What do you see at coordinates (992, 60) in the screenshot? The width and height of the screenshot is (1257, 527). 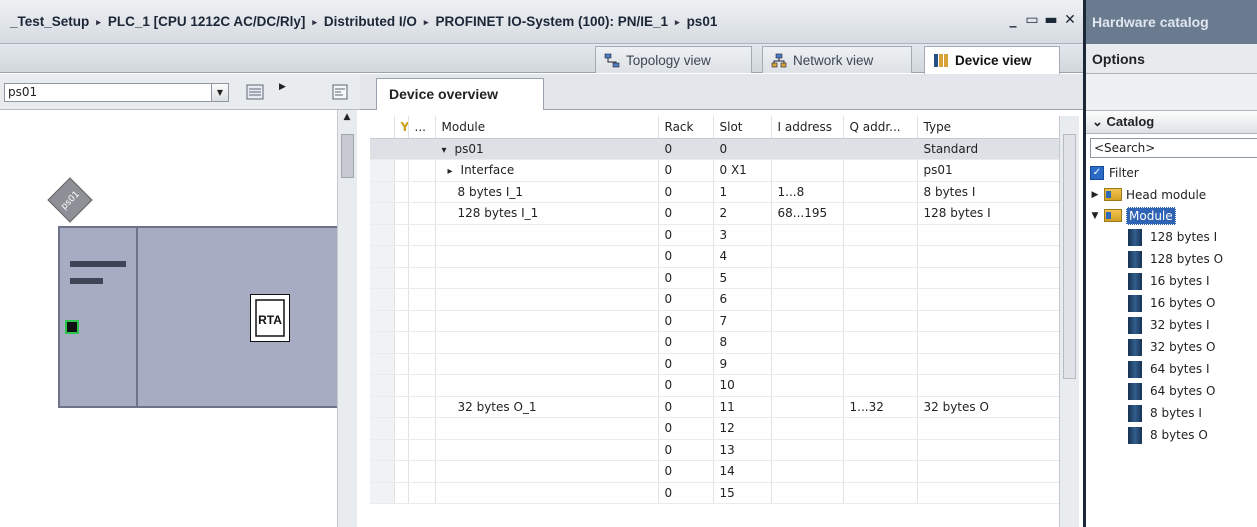 I see `tab-device-view: Device view` at bounding box center [992, 60].